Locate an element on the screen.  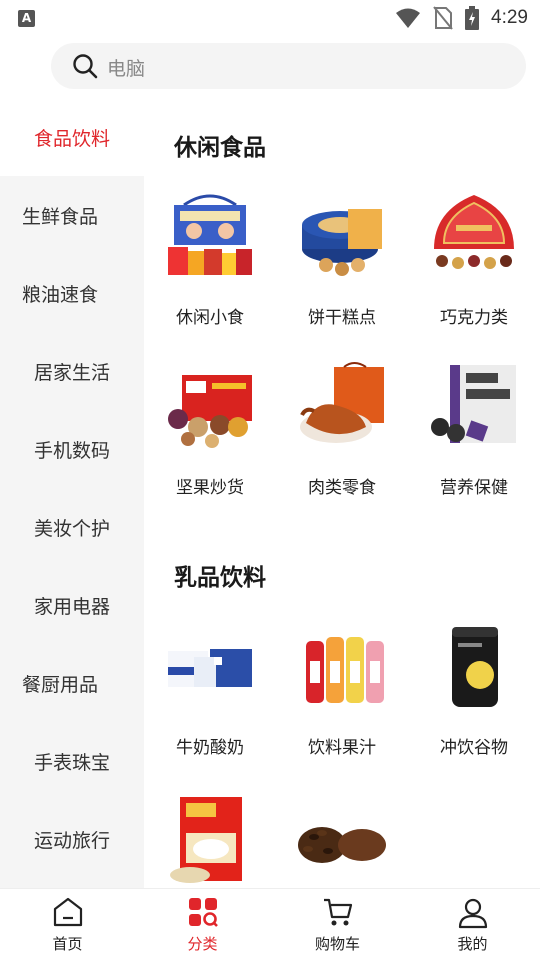
sidebar-item-label: 食品饮料 is located at coordinates (71, 138).